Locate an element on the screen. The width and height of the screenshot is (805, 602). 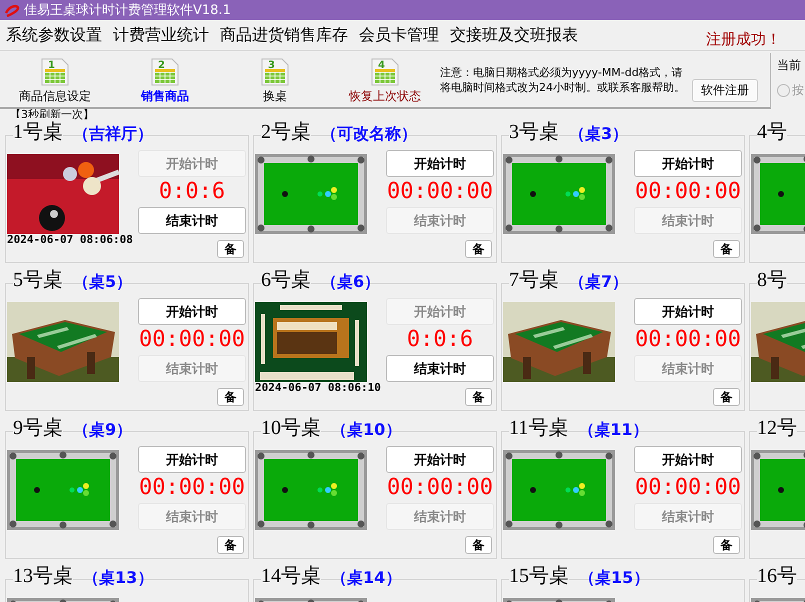
toolbar-button: 4 恢复上次状态 is located at coordinates (385, 80).